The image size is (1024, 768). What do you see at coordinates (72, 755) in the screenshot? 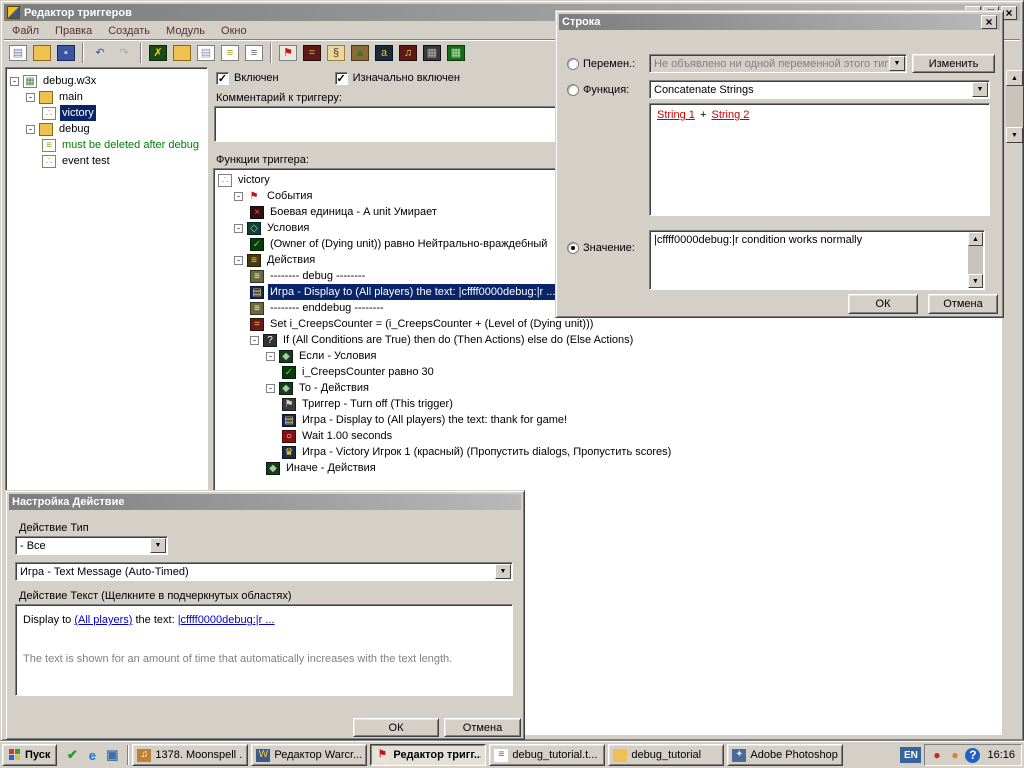
I see `quick-launch-v-icon: ✔` at bounding box center [72, 755].